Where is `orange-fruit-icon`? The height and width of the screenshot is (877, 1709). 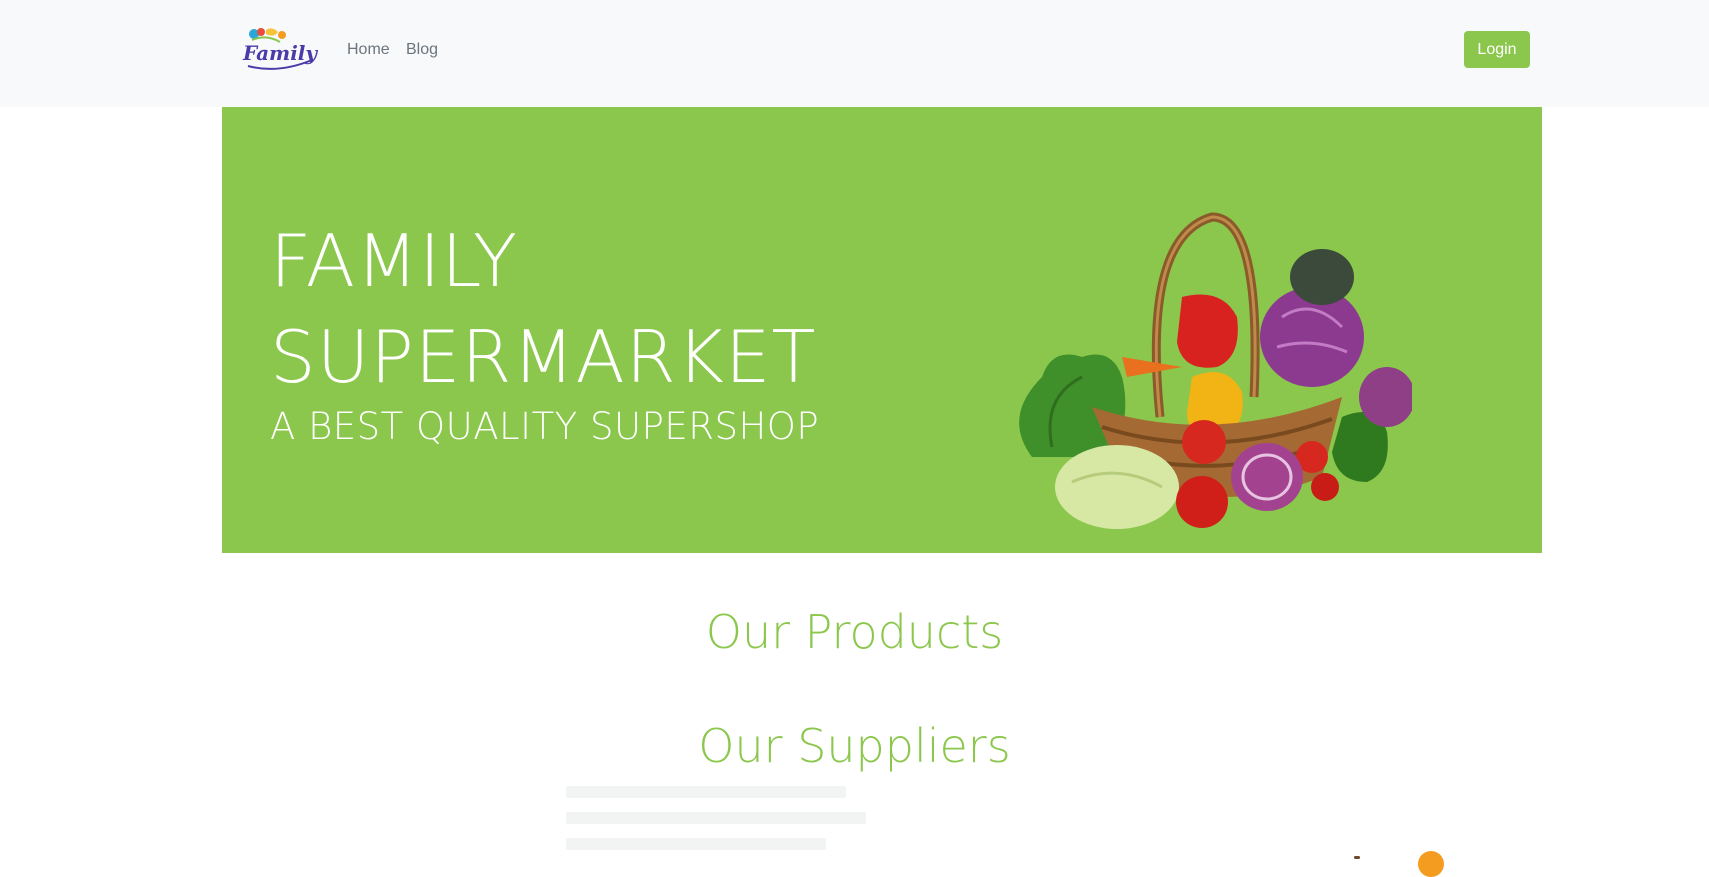
orange-fruit-icon is located at coordinates (1431, 864).